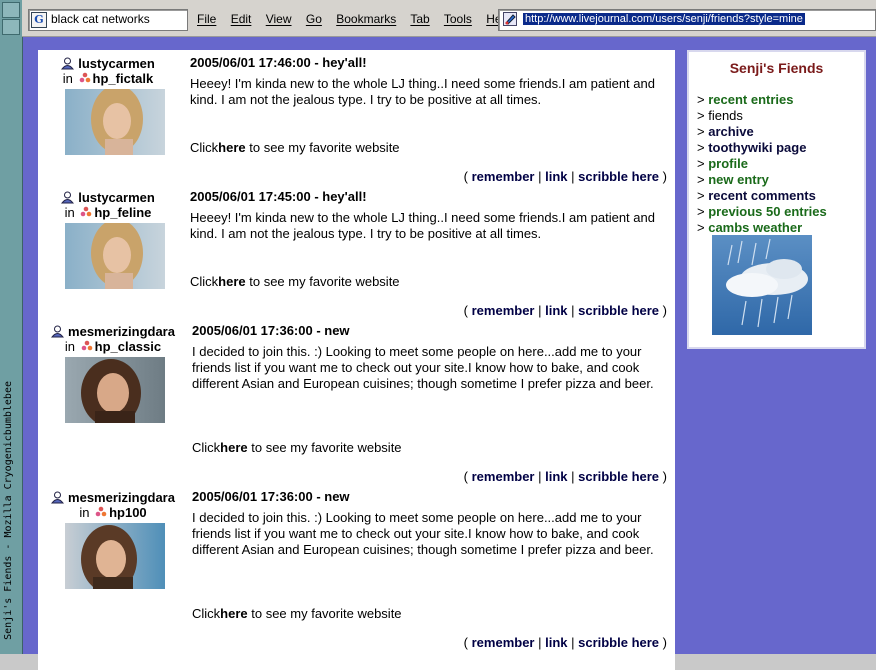 This screenshot has width=876, height=670. Describe the element at coordinates (762, 148) in the screenshot. I see `sidebar-item-toothywiki: > toothywiki page` at that location.